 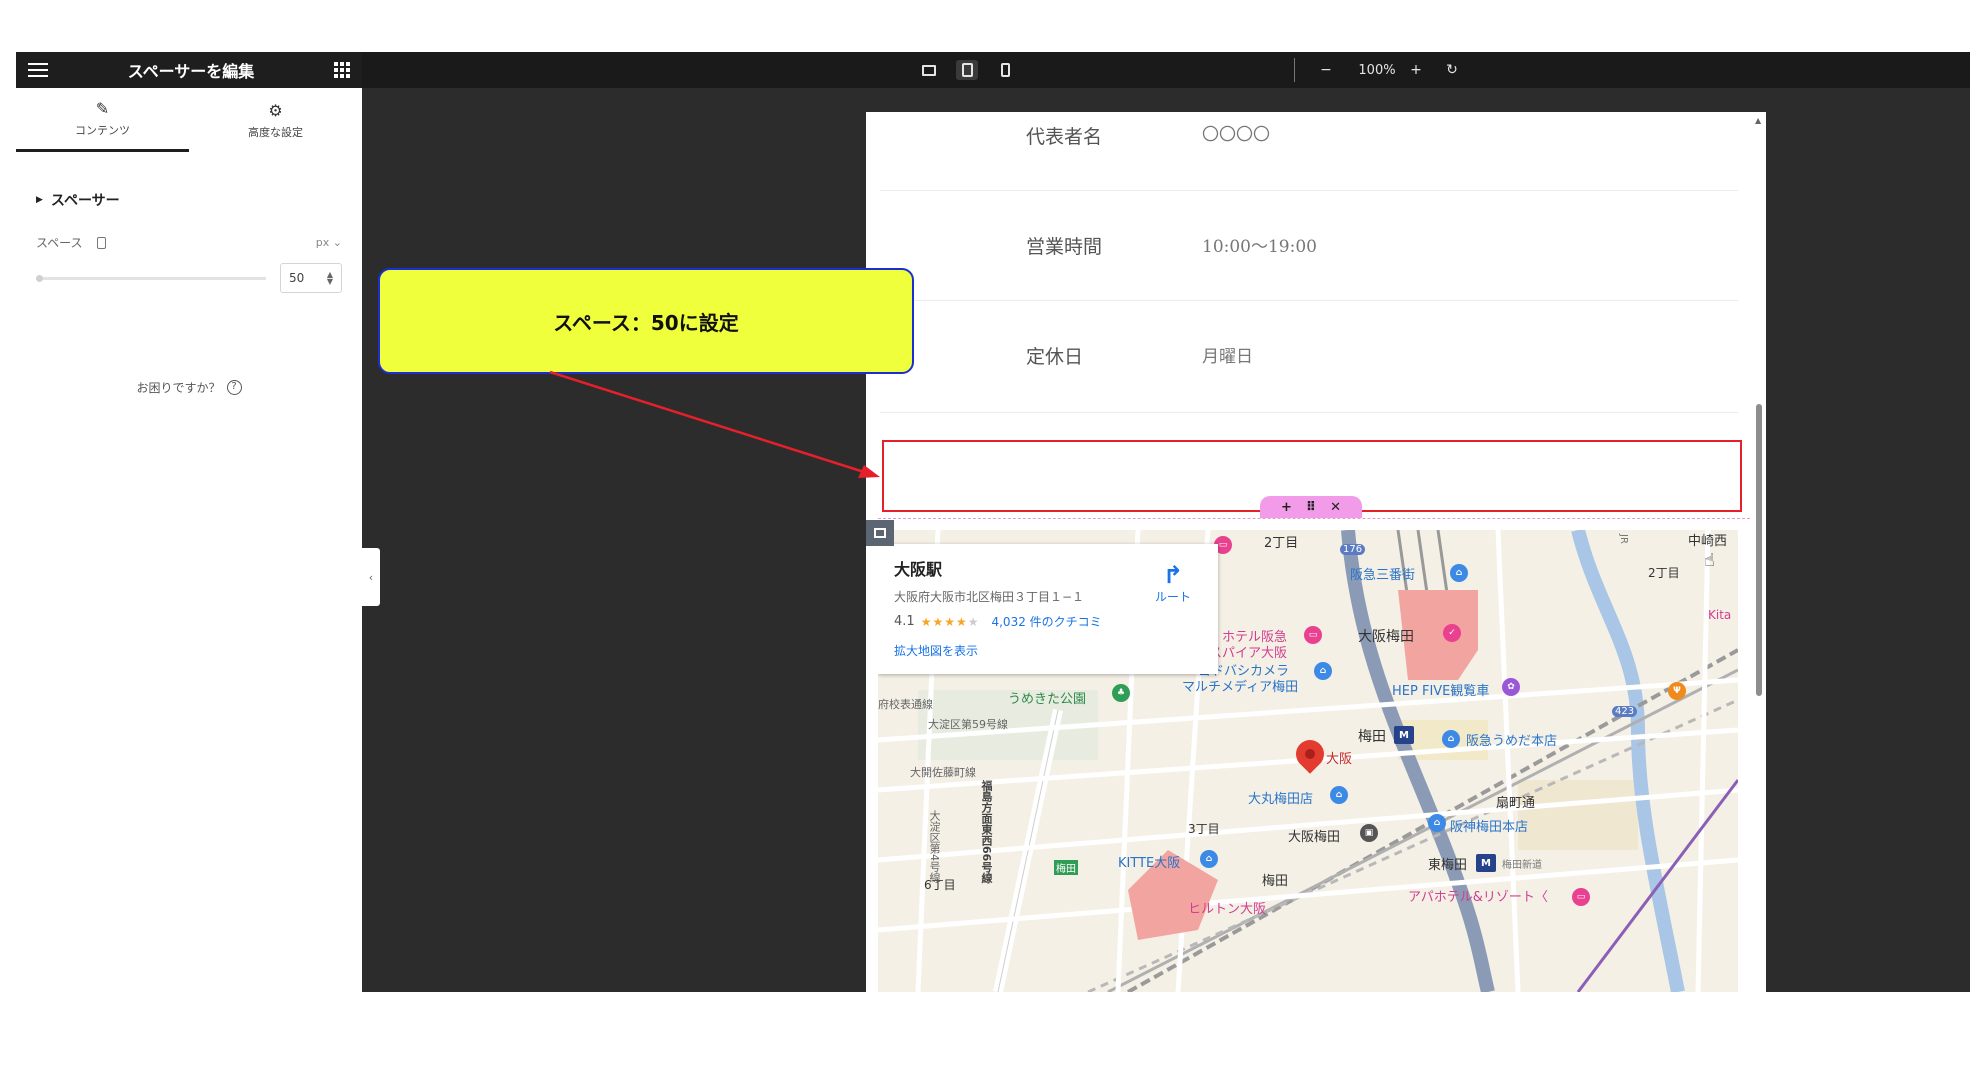 I want to click on scroll-up-icon: ▲, so click(x=1758, y=120).